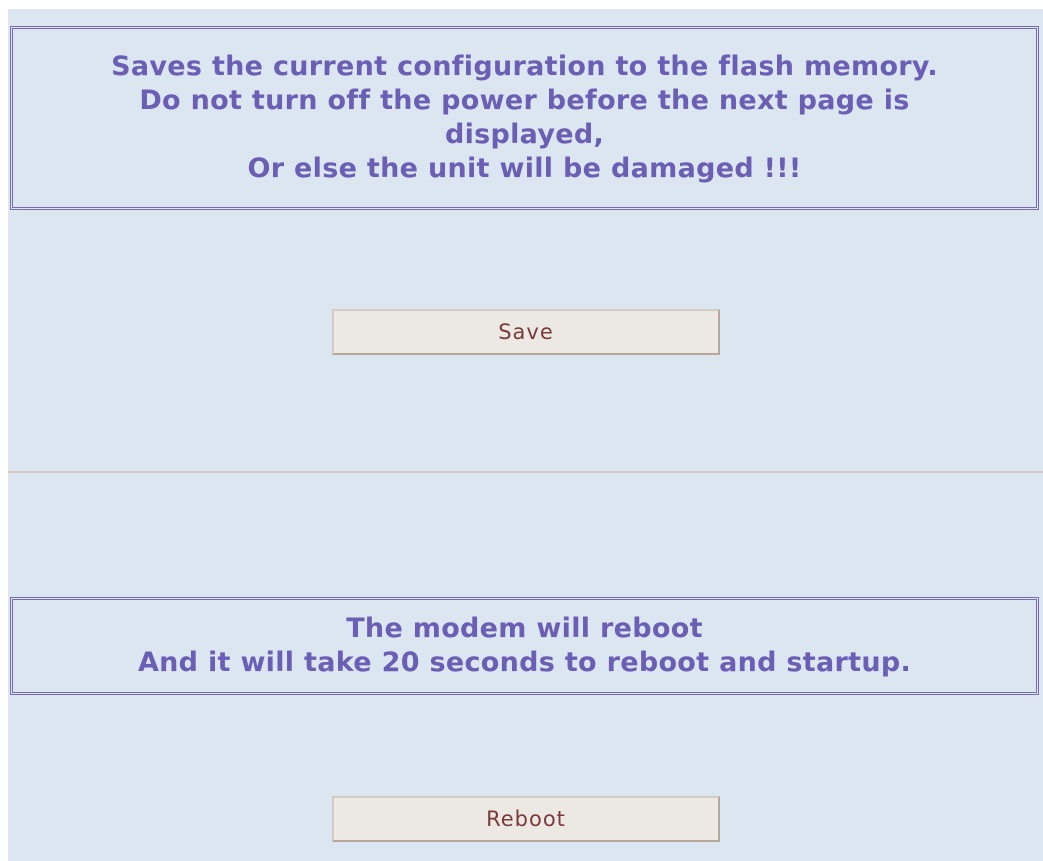  I want to click on reboot-warning-line-1: The modem will reboot, so click(524, 628).